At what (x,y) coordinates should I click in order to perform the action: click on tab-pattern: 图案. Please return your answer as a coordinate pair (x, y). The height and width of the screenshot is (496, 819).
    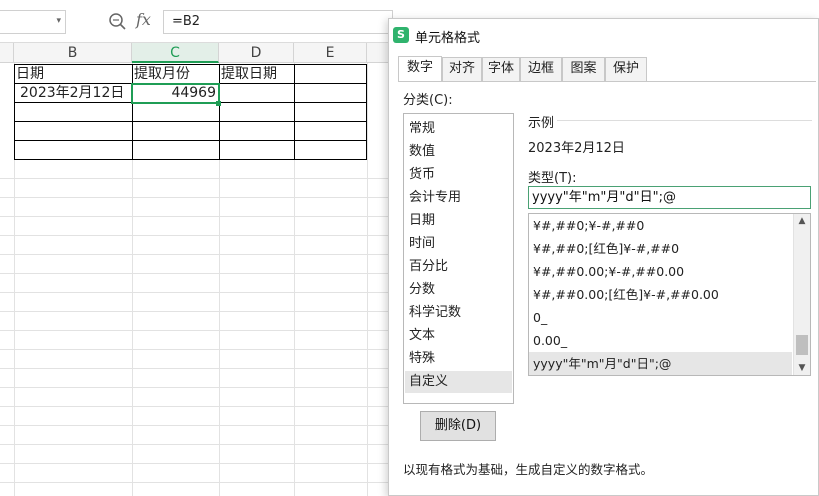
    Looking at the image, I should click on (583, 69).